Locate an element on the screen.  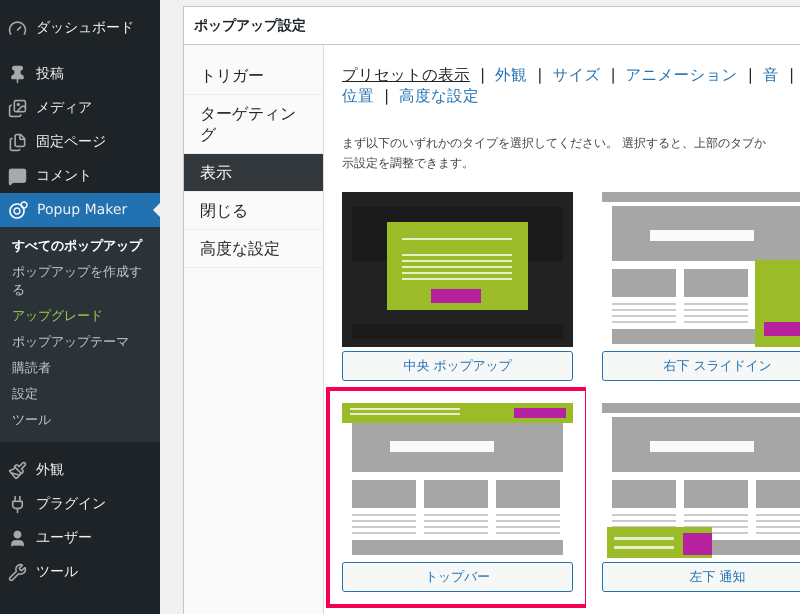
sidebar-menu-item: 外観 is located at coordinates (80, 470).